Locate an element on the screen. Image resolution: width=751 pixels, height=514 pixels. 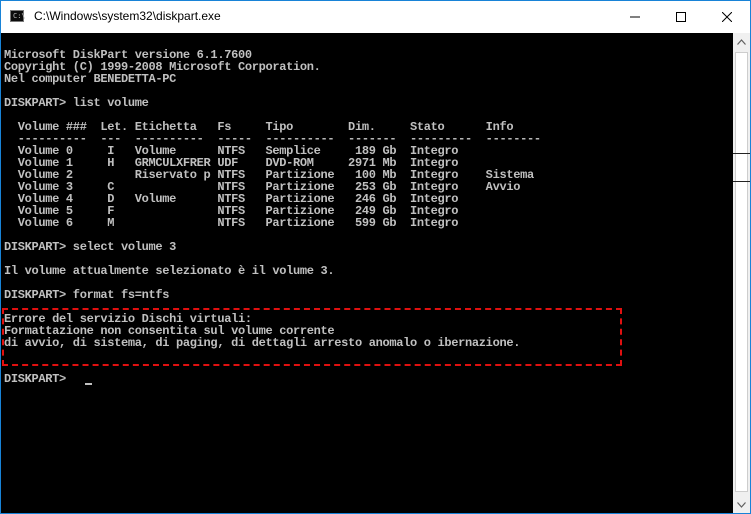
minimize-button is located at coordinates (635, 16).